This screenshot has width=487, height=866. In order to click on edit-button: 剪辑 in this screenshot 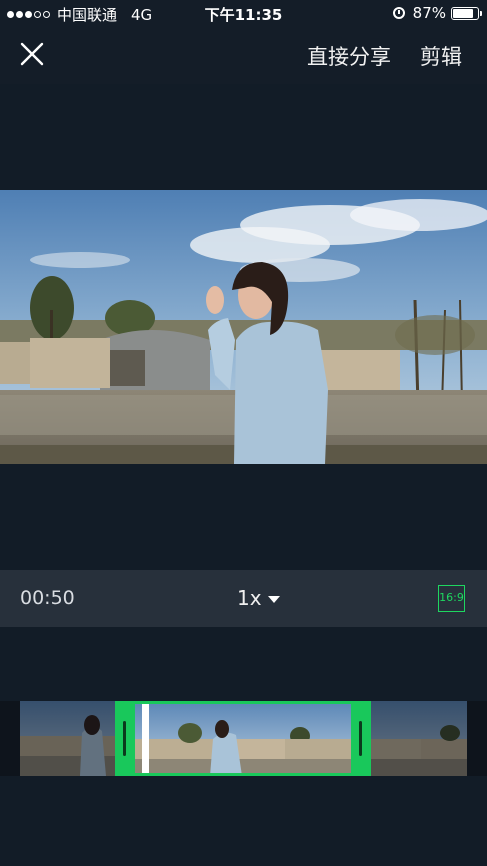, I will do `click(441, 56)`.